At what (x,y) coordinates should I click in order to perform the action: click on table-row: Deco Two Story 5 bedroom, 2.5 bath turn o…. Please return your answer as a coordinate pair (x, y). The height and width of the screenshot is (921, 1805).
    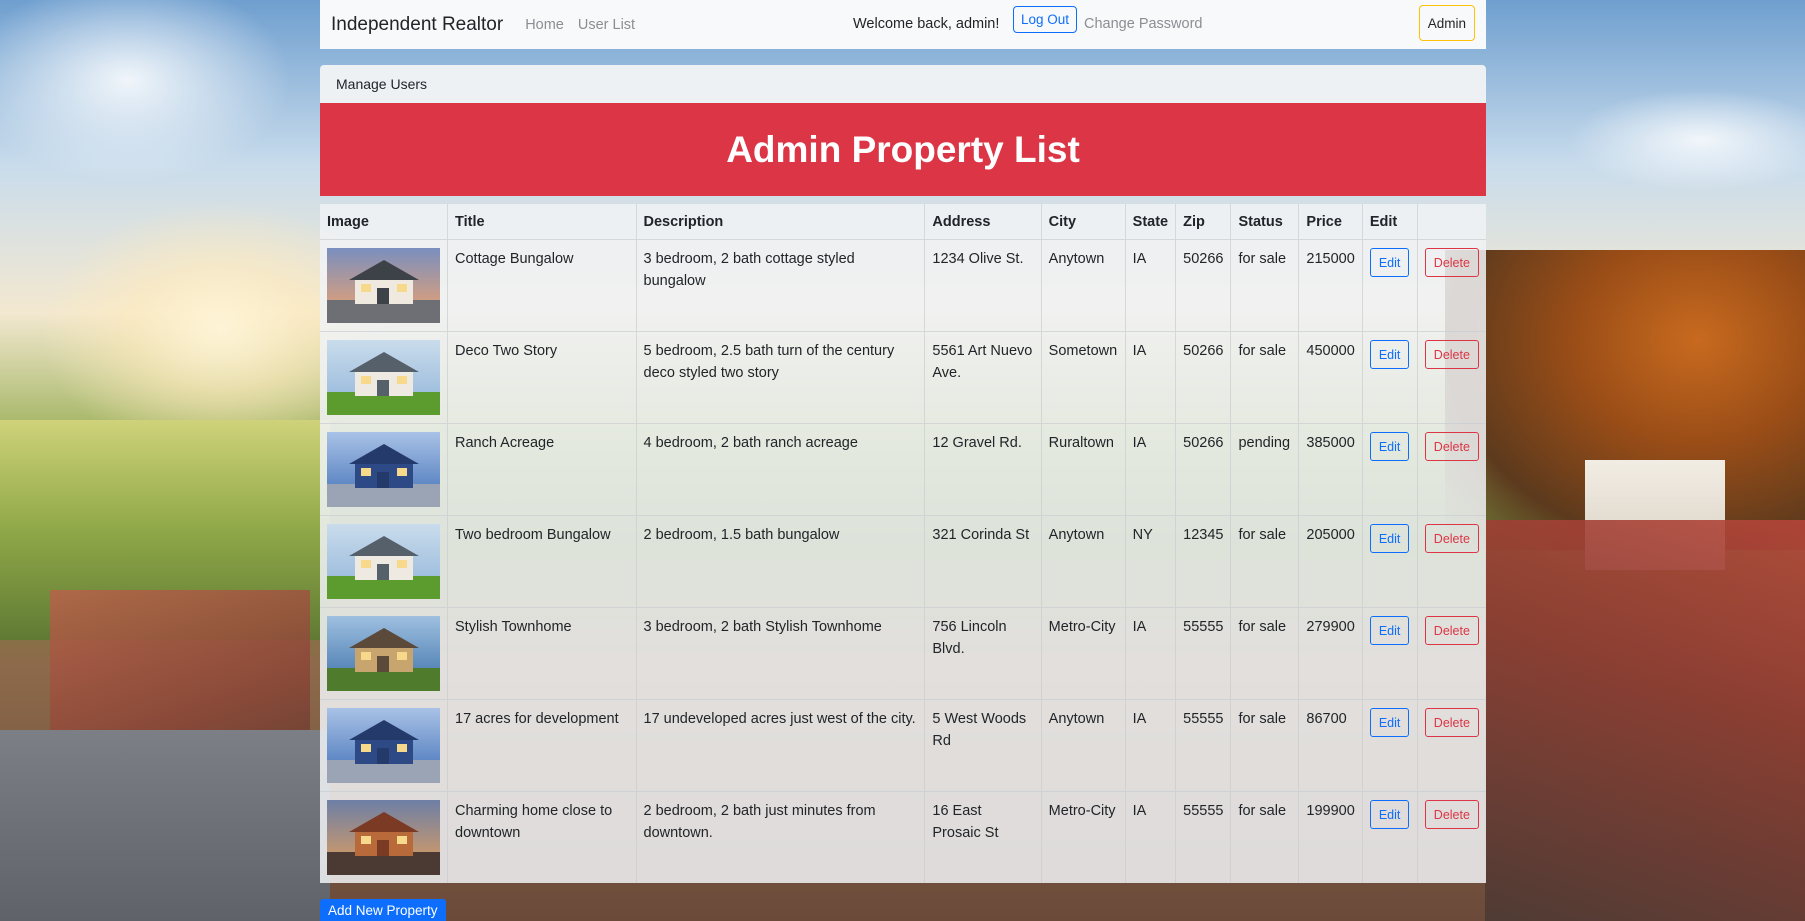
    Looking at the image, I should click on (903, 377).